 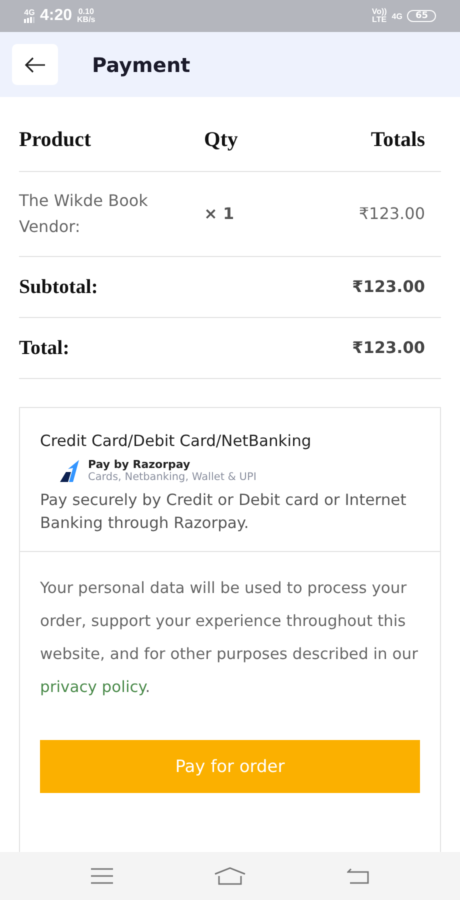 What do you see at coordinates (101, 876) in the screenshot?
I see `menu-icon` at bounding box center [101, 876].